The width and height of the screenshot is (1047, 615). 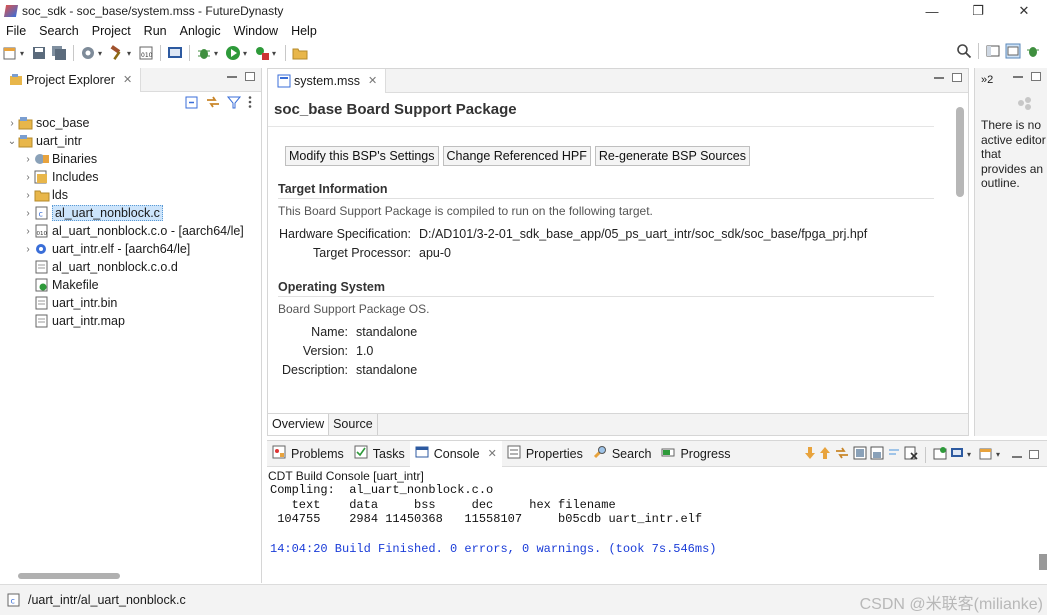 I want to click on menu-run: Run, so click(x=156, y=31).